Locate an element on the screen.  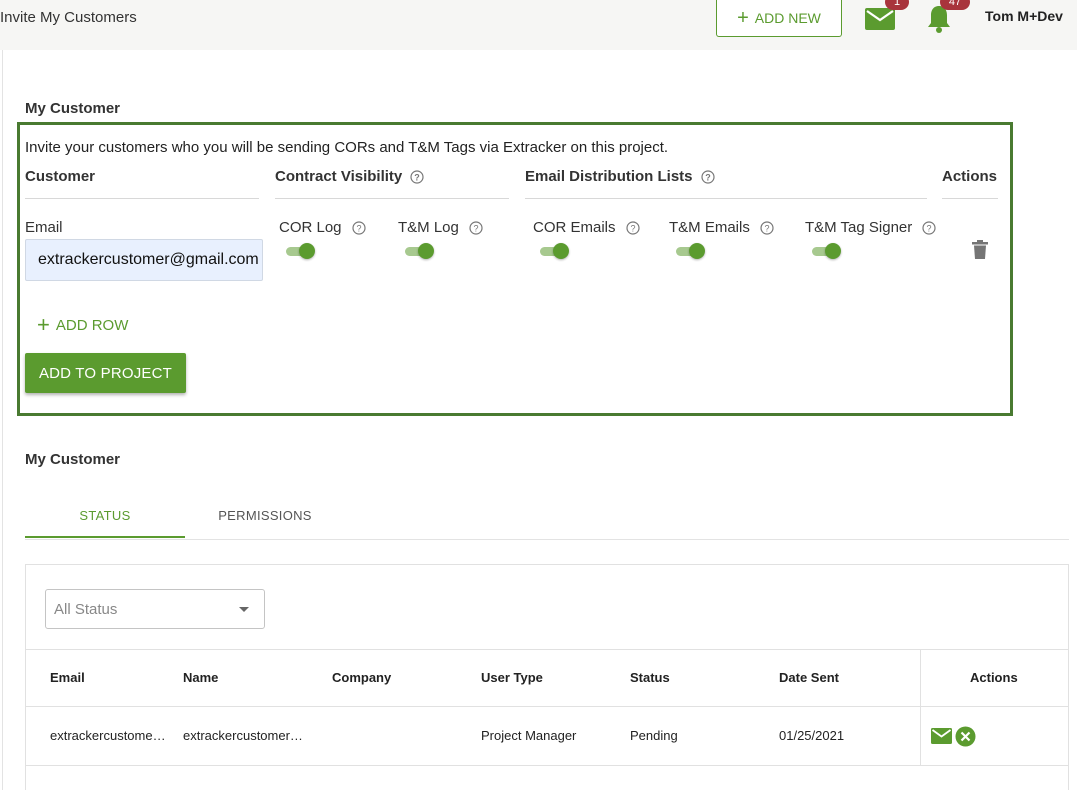
status-filter-value: All Status is located at coordinates (86, 609).